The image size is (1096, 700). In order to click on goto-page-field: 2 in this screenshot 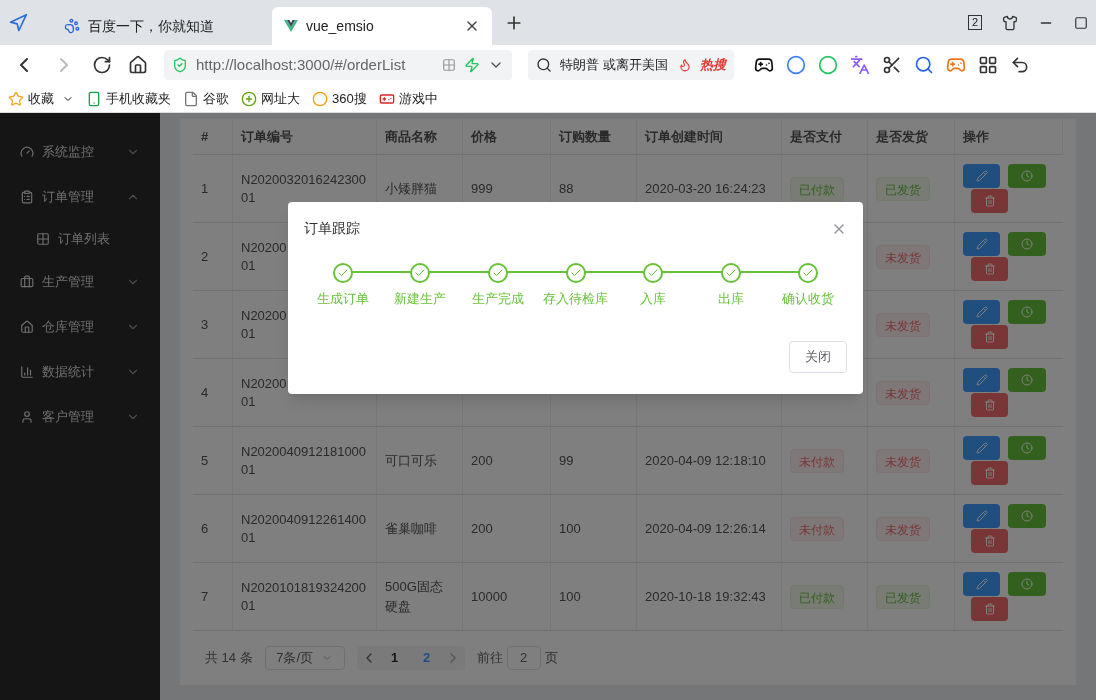, I will do `click(523, 658)`.